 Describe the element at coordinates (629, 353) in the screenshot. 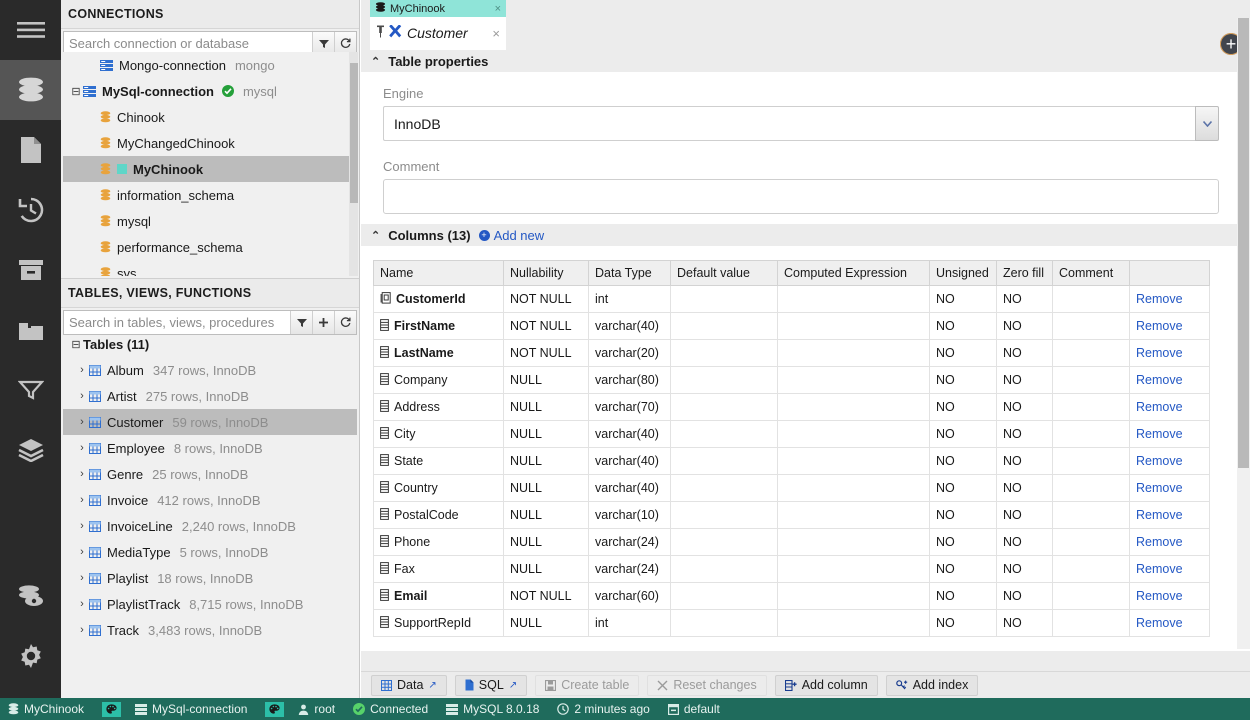

I see `column-datatype-cell: varchar(20)` at that location.